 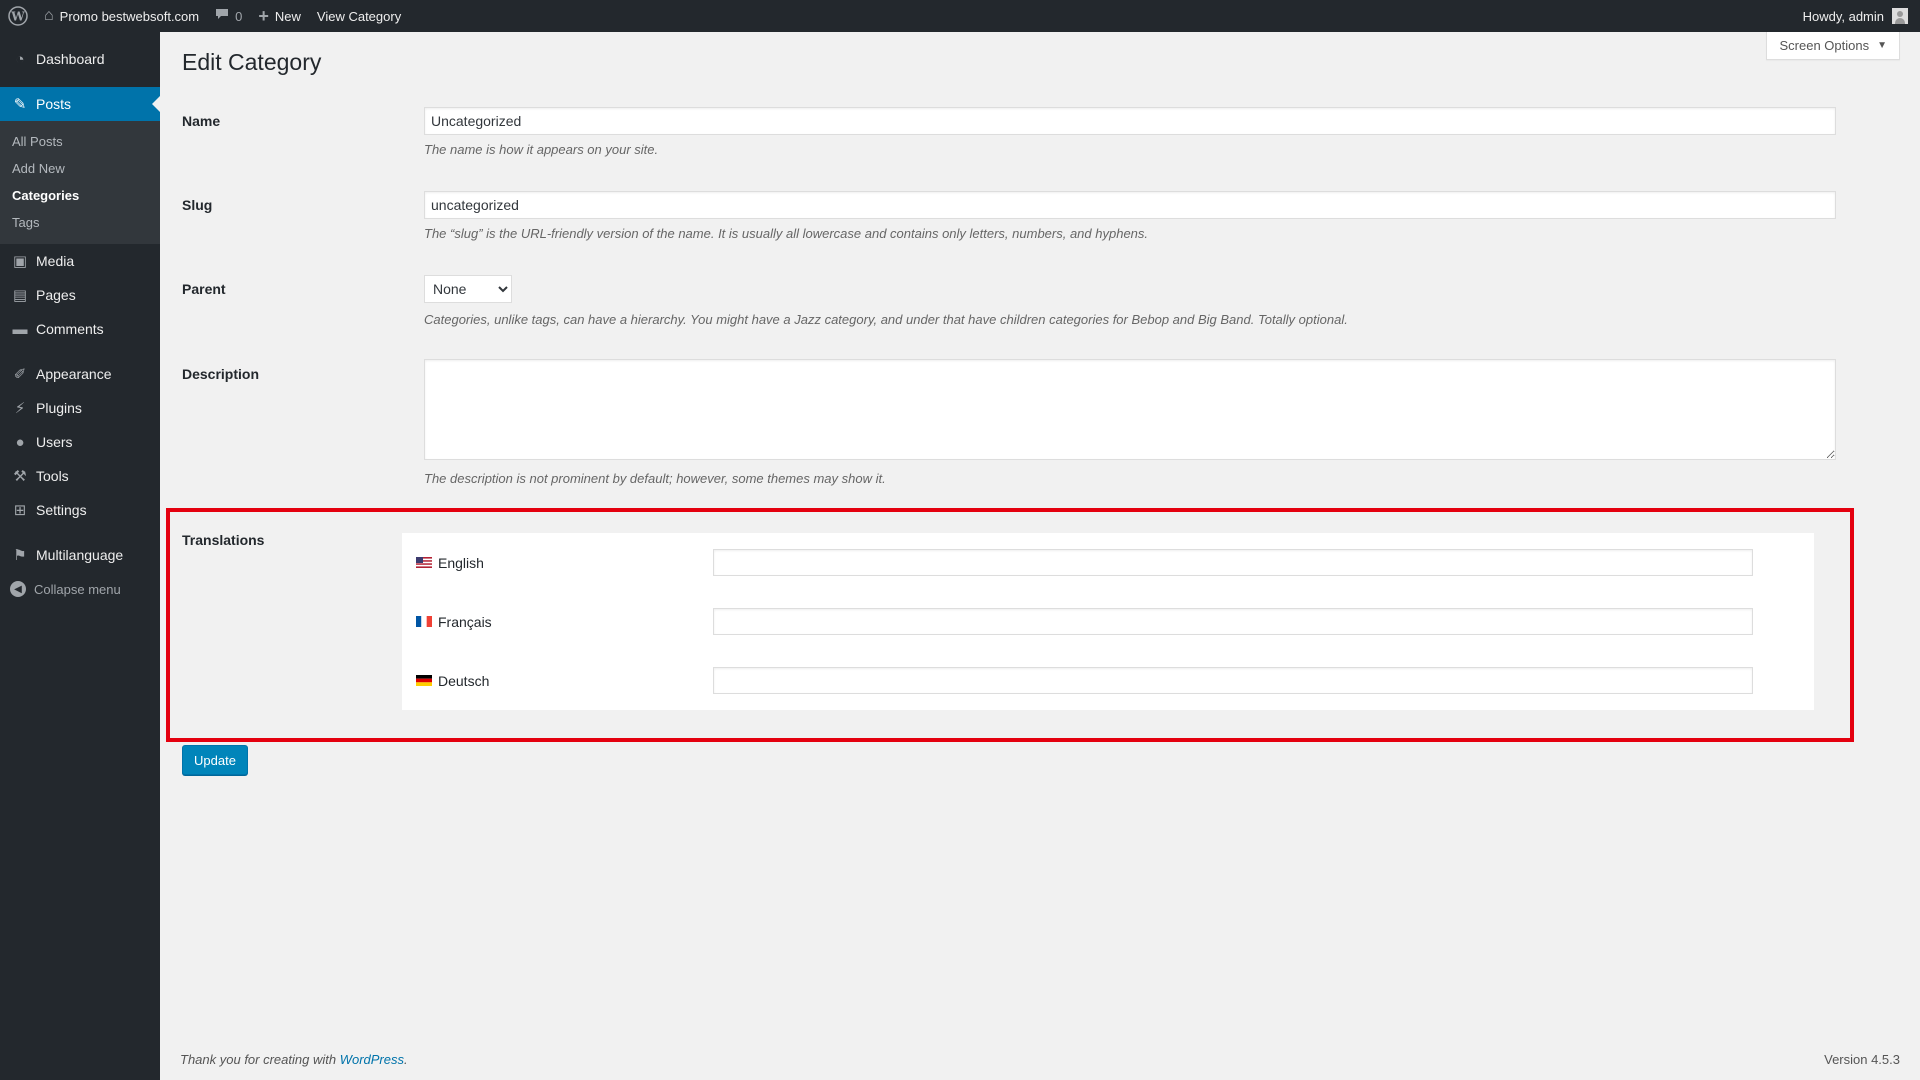 I want to click on wordpress-logo-button: W, so click(x=18, y=16).